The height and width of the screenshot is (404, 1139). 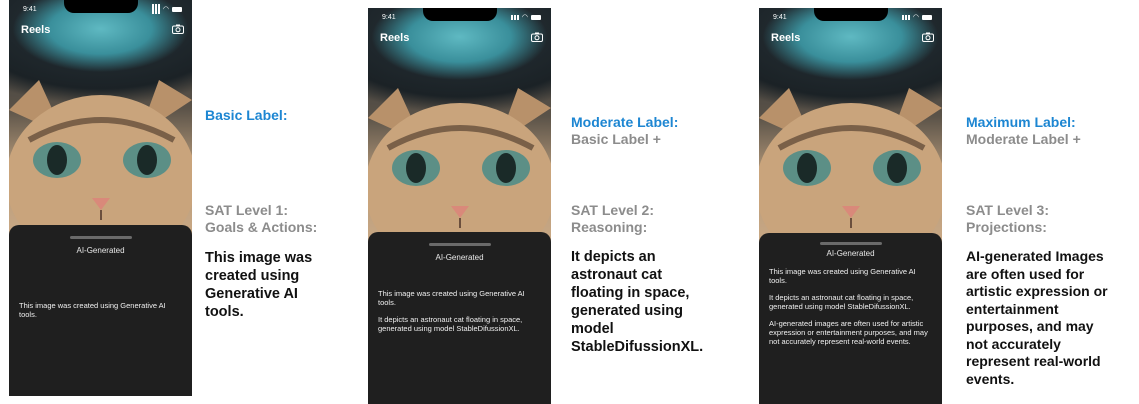 What do you see at coordinates (1007, 210) in the screenshot?
I see `sat-level: SAT Level 3:` at bounding box center [1007, 210].